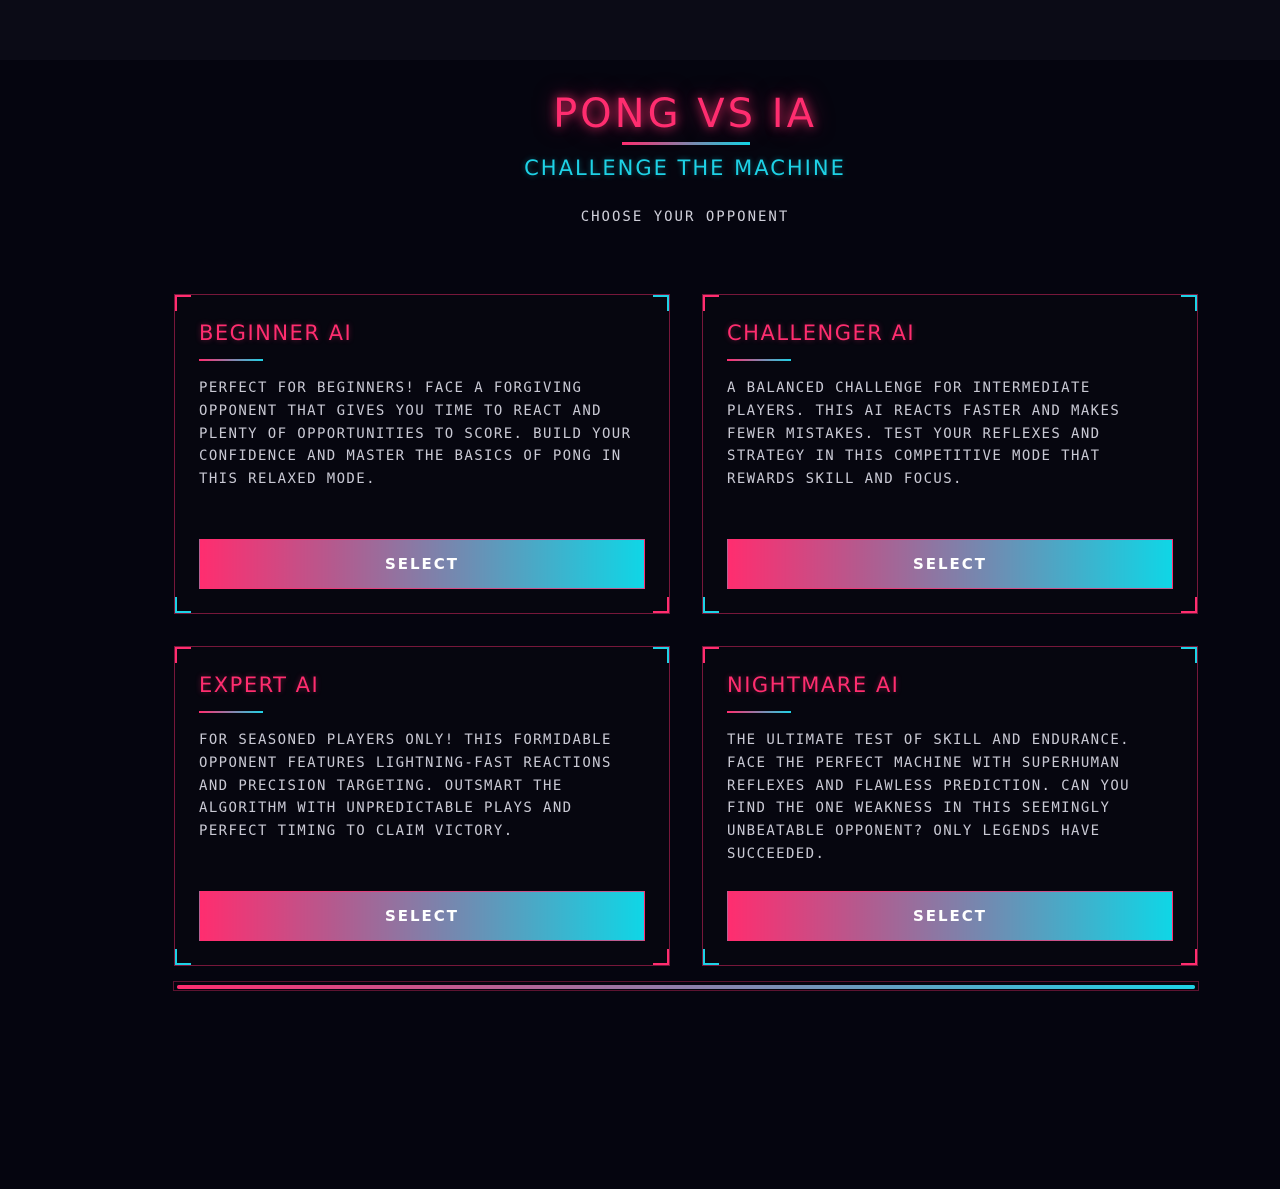 This screenshot has height=1189, width=1280. Describe the element at coordinates (821, 333) in the screenshot. I see `card-title: CHALLENGER AI` at that location.